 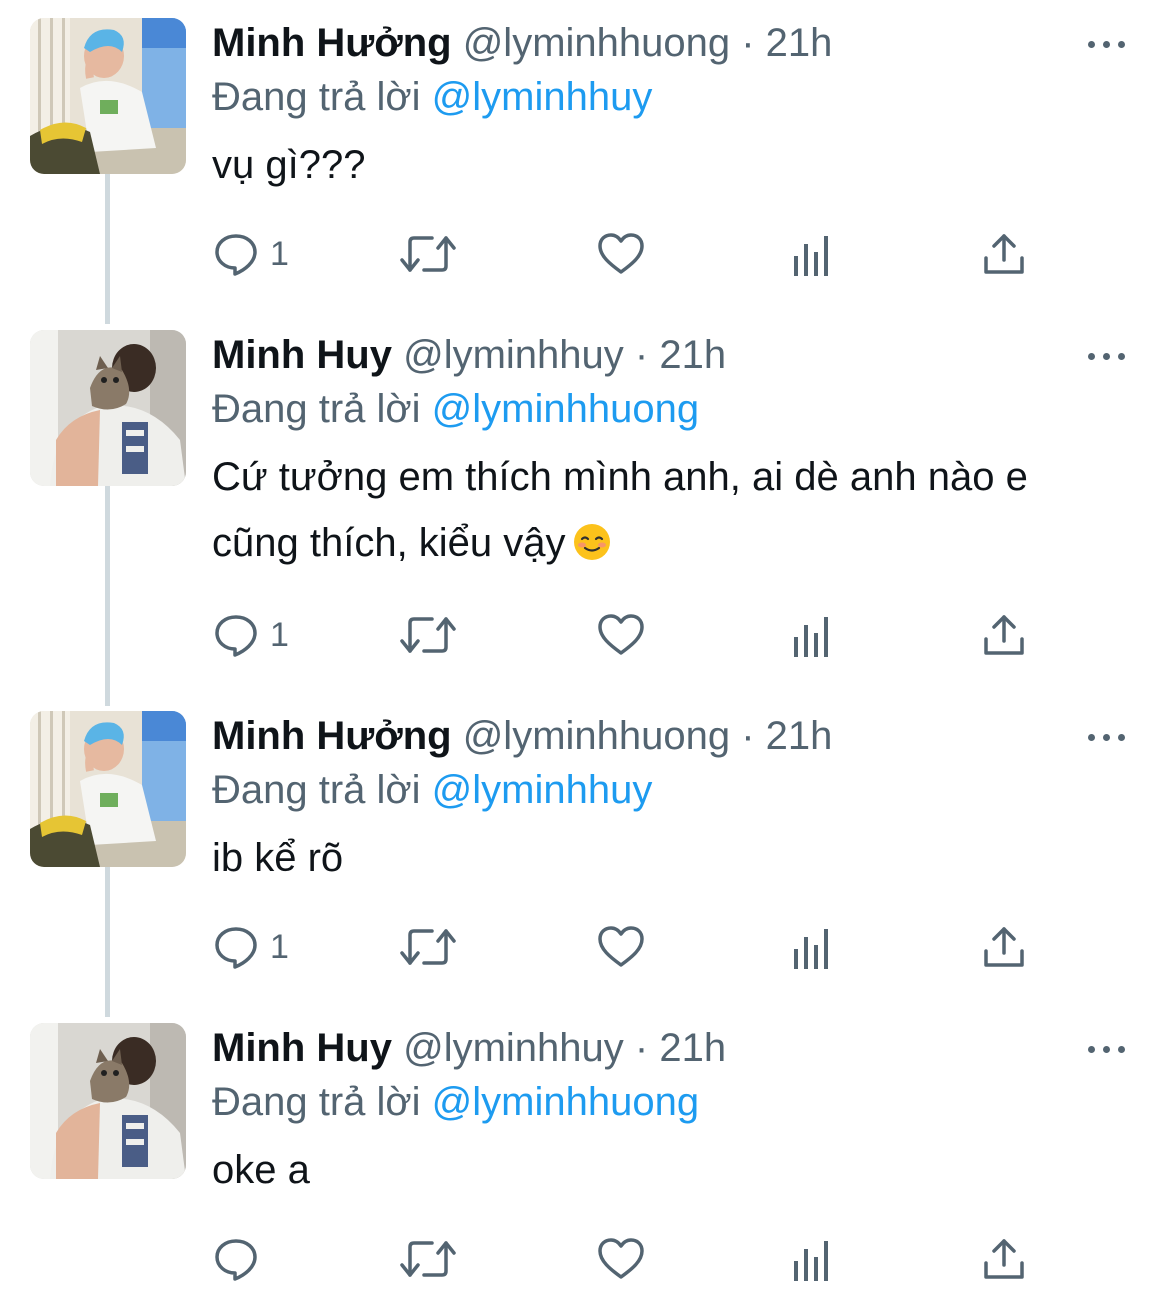 What do you see at coordinates (289, 165) in the screenshot?
I see `tweet-text: vụ gì???` at bounding box center [289, 165].